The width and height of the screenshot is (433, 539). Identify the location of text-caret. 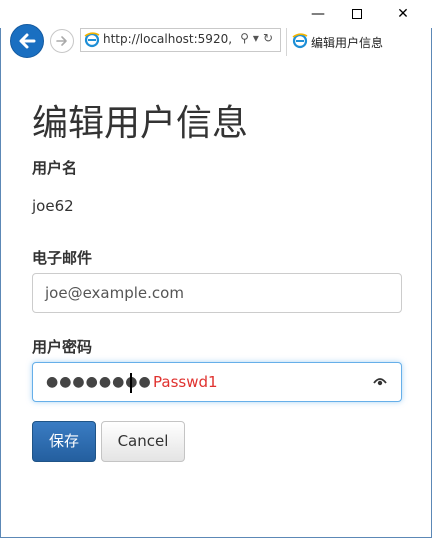
(131, 383).